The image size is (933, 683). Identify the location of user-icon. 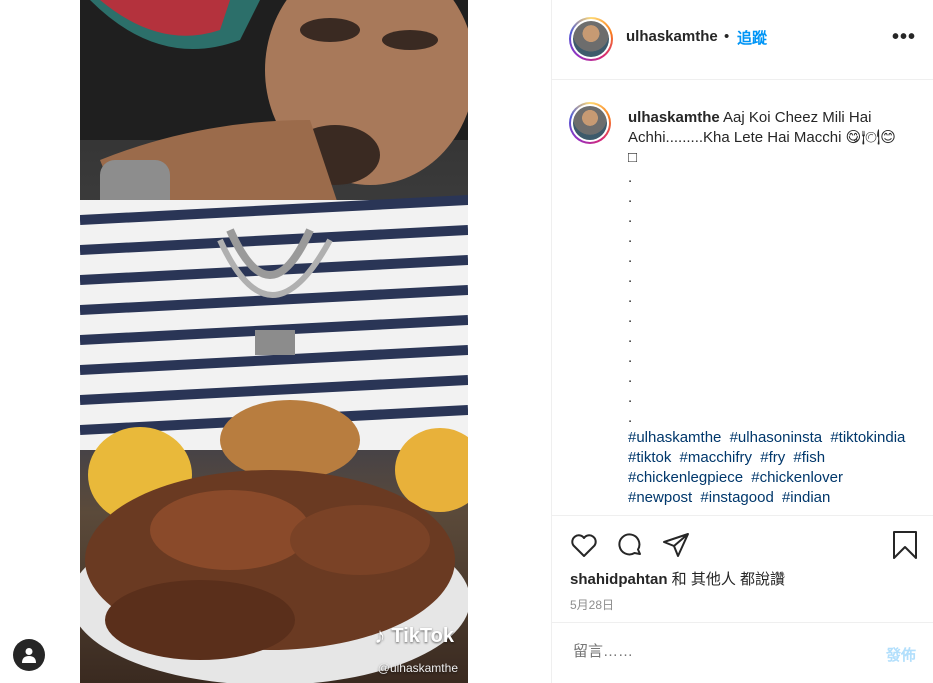
(29, 655).